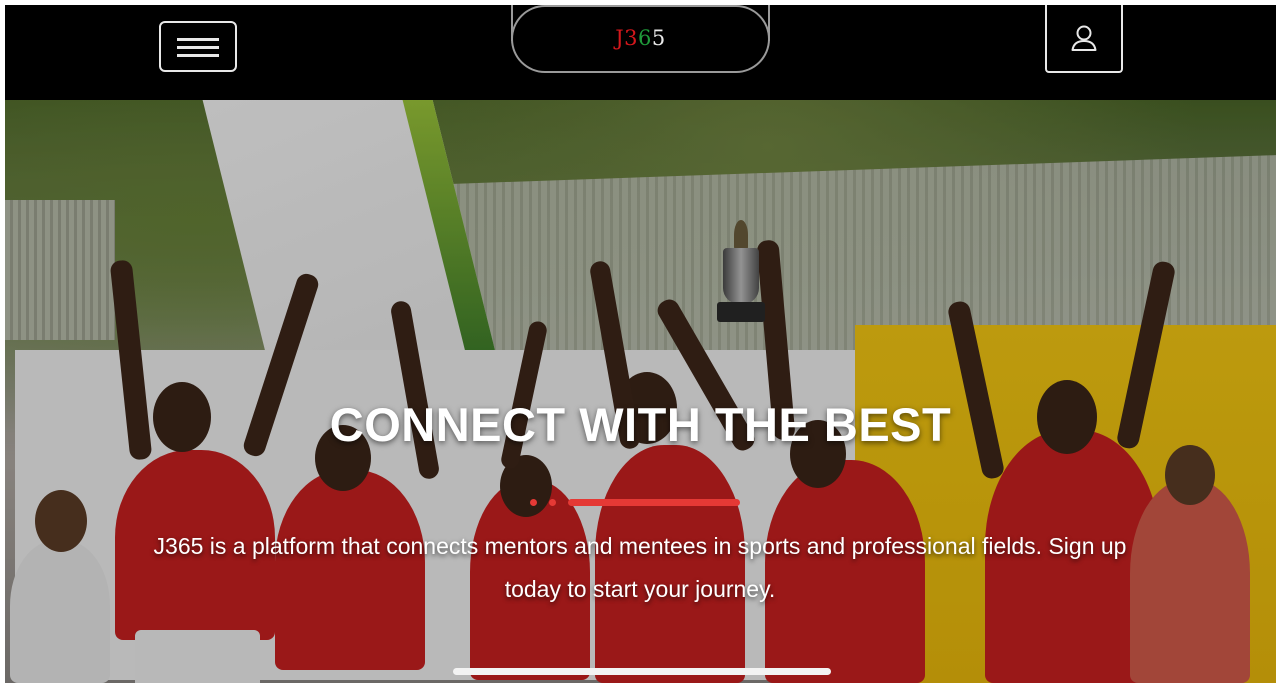 This screenshot has width=1276, height=683. Describe the element at coordinates (658, 38) in the screenshot. I see `logo-digit-5: 5` at that location.